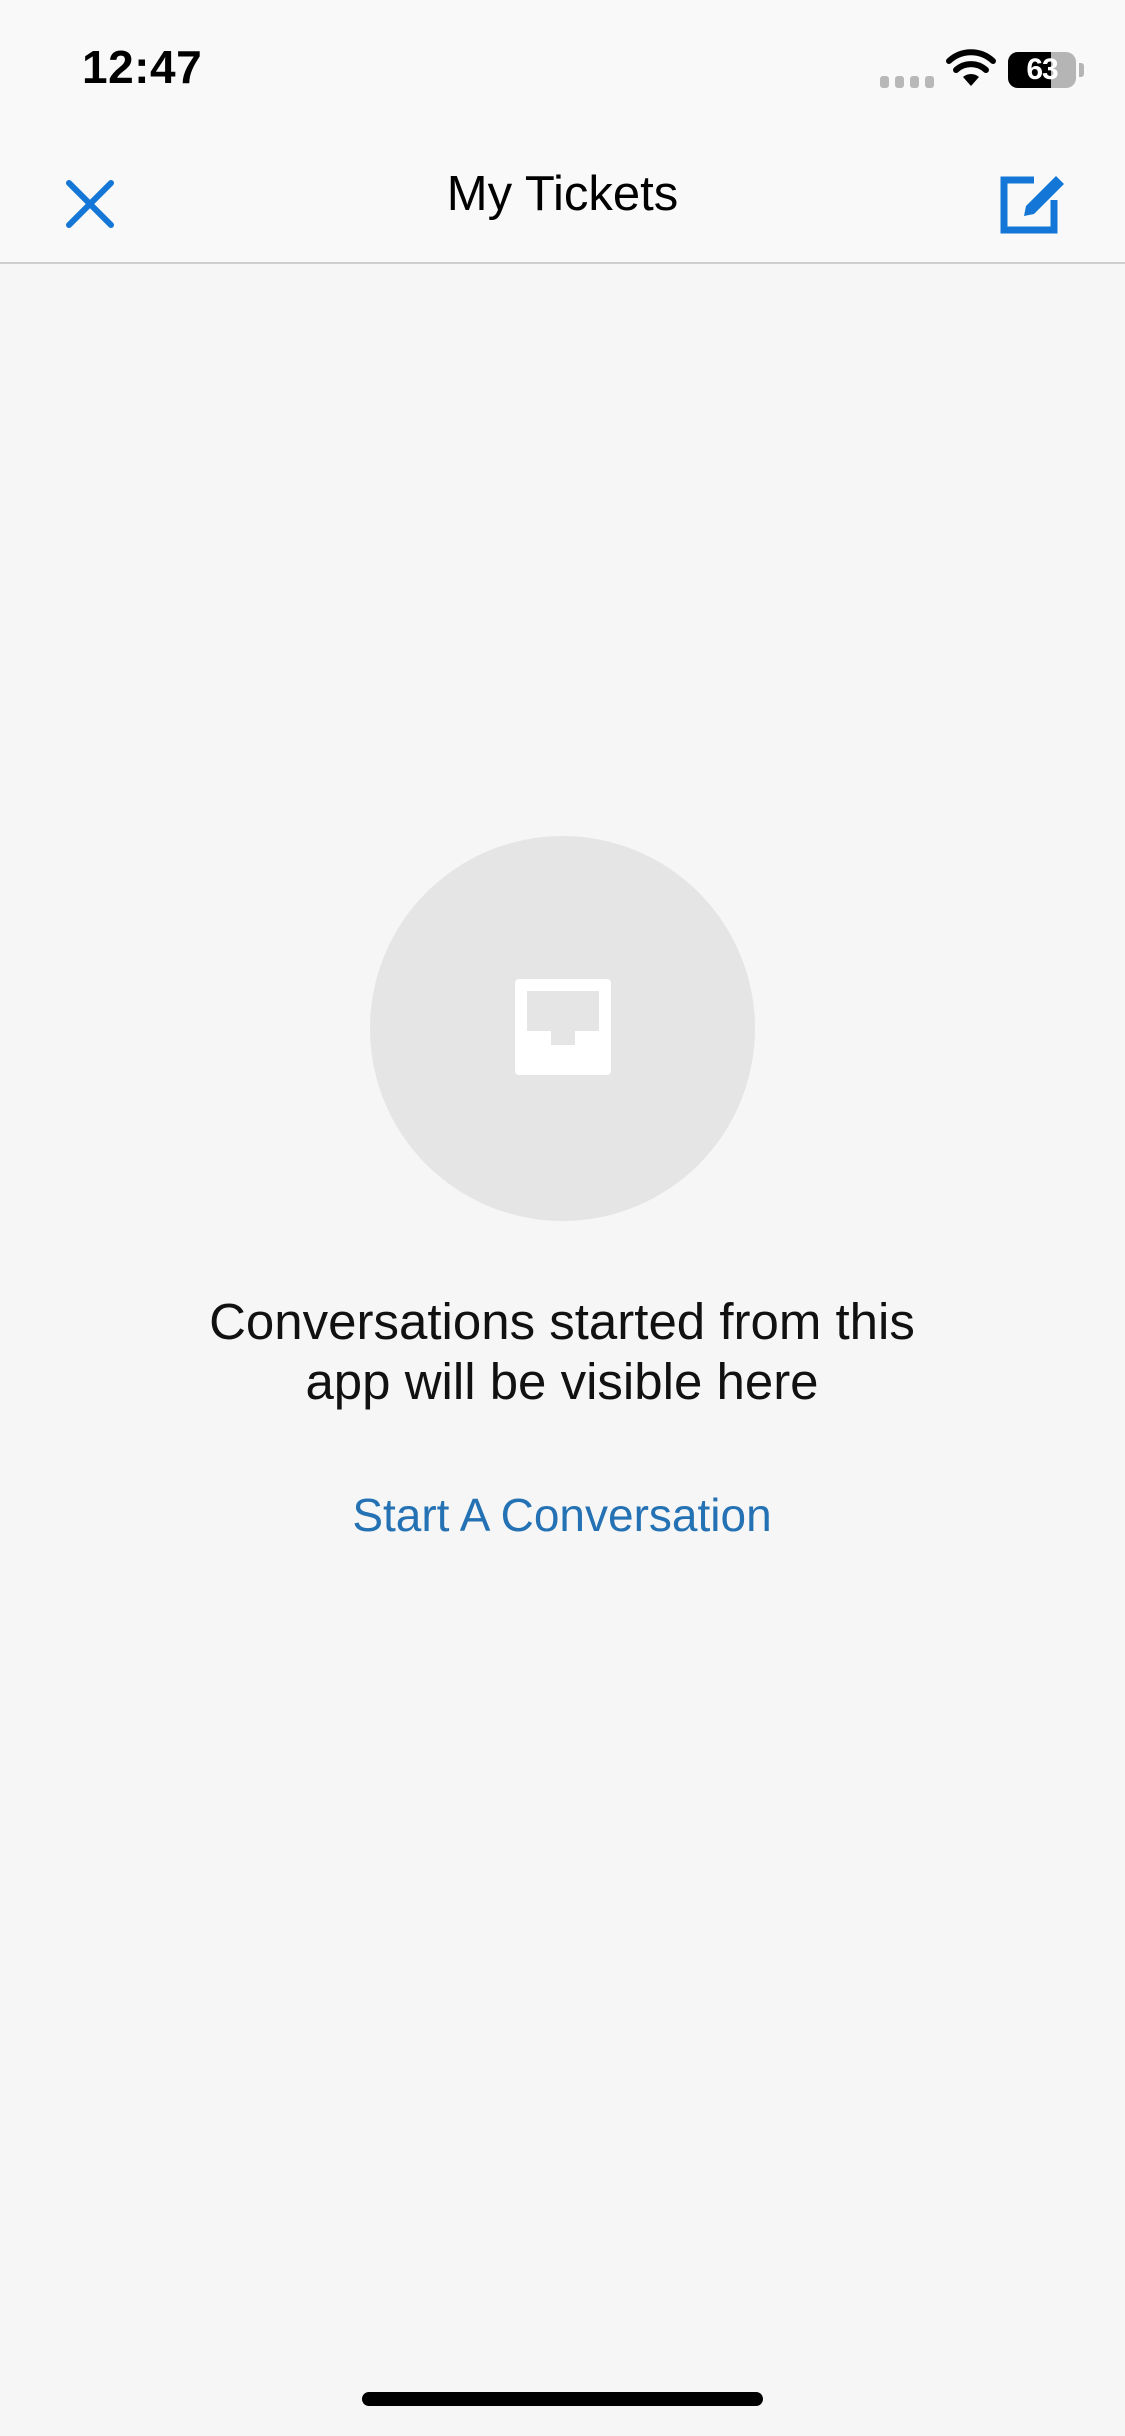 The image size is (1125, 2436). What do you see at coordinates (562, 2399) in the screenshot?
I see `home-indicator` at bounding box center [562, 2399].